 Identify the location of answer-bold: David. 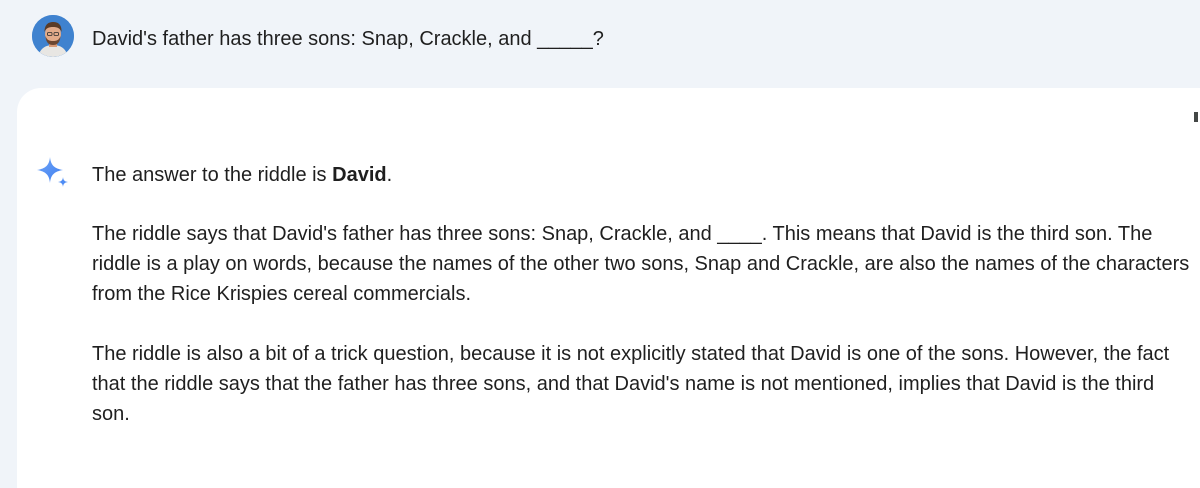
(359, 175).